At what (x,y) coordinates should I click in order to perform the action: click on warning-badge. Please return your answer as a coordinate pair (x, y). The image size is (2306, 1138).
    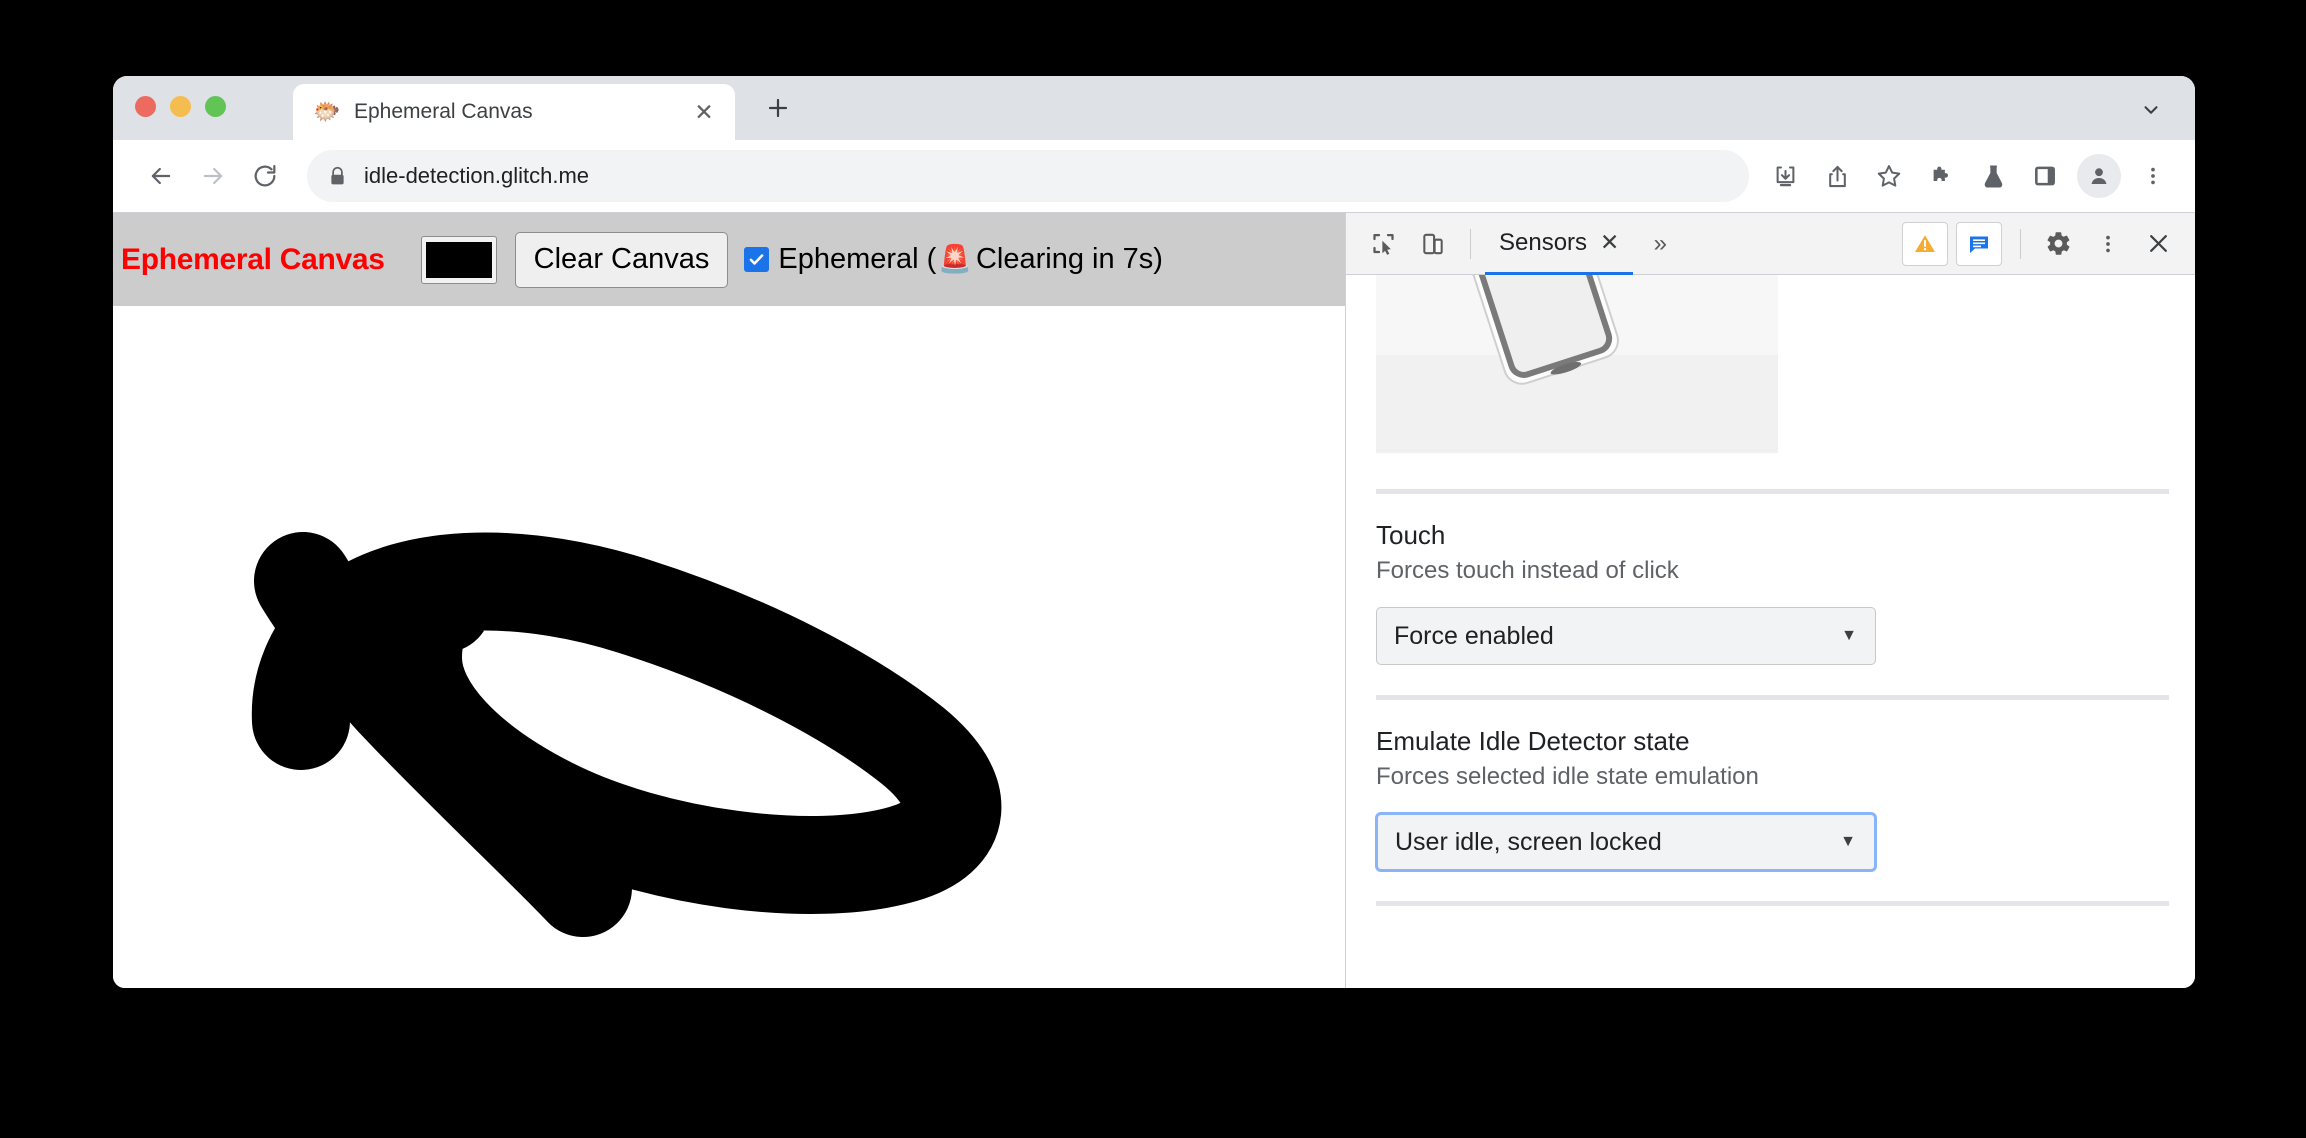
    Looking at the image, I should click on (1925, 243).